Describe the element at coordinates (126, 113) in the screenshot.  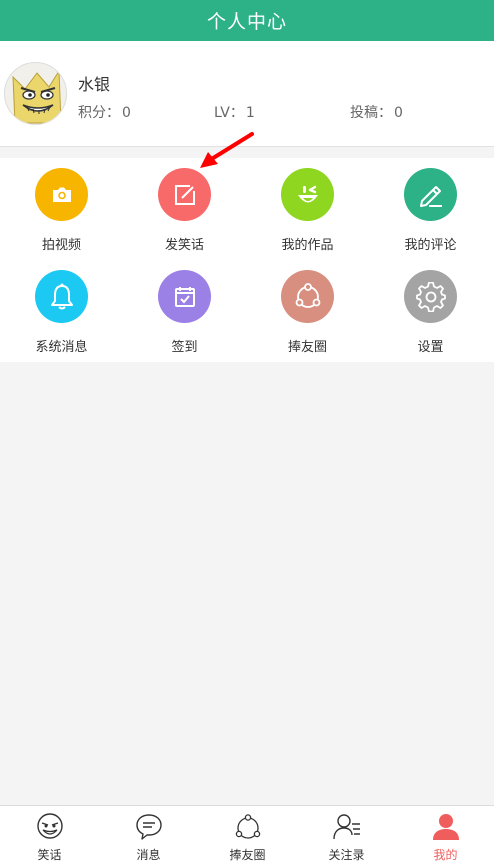
I see `score-value: 0` at that location.